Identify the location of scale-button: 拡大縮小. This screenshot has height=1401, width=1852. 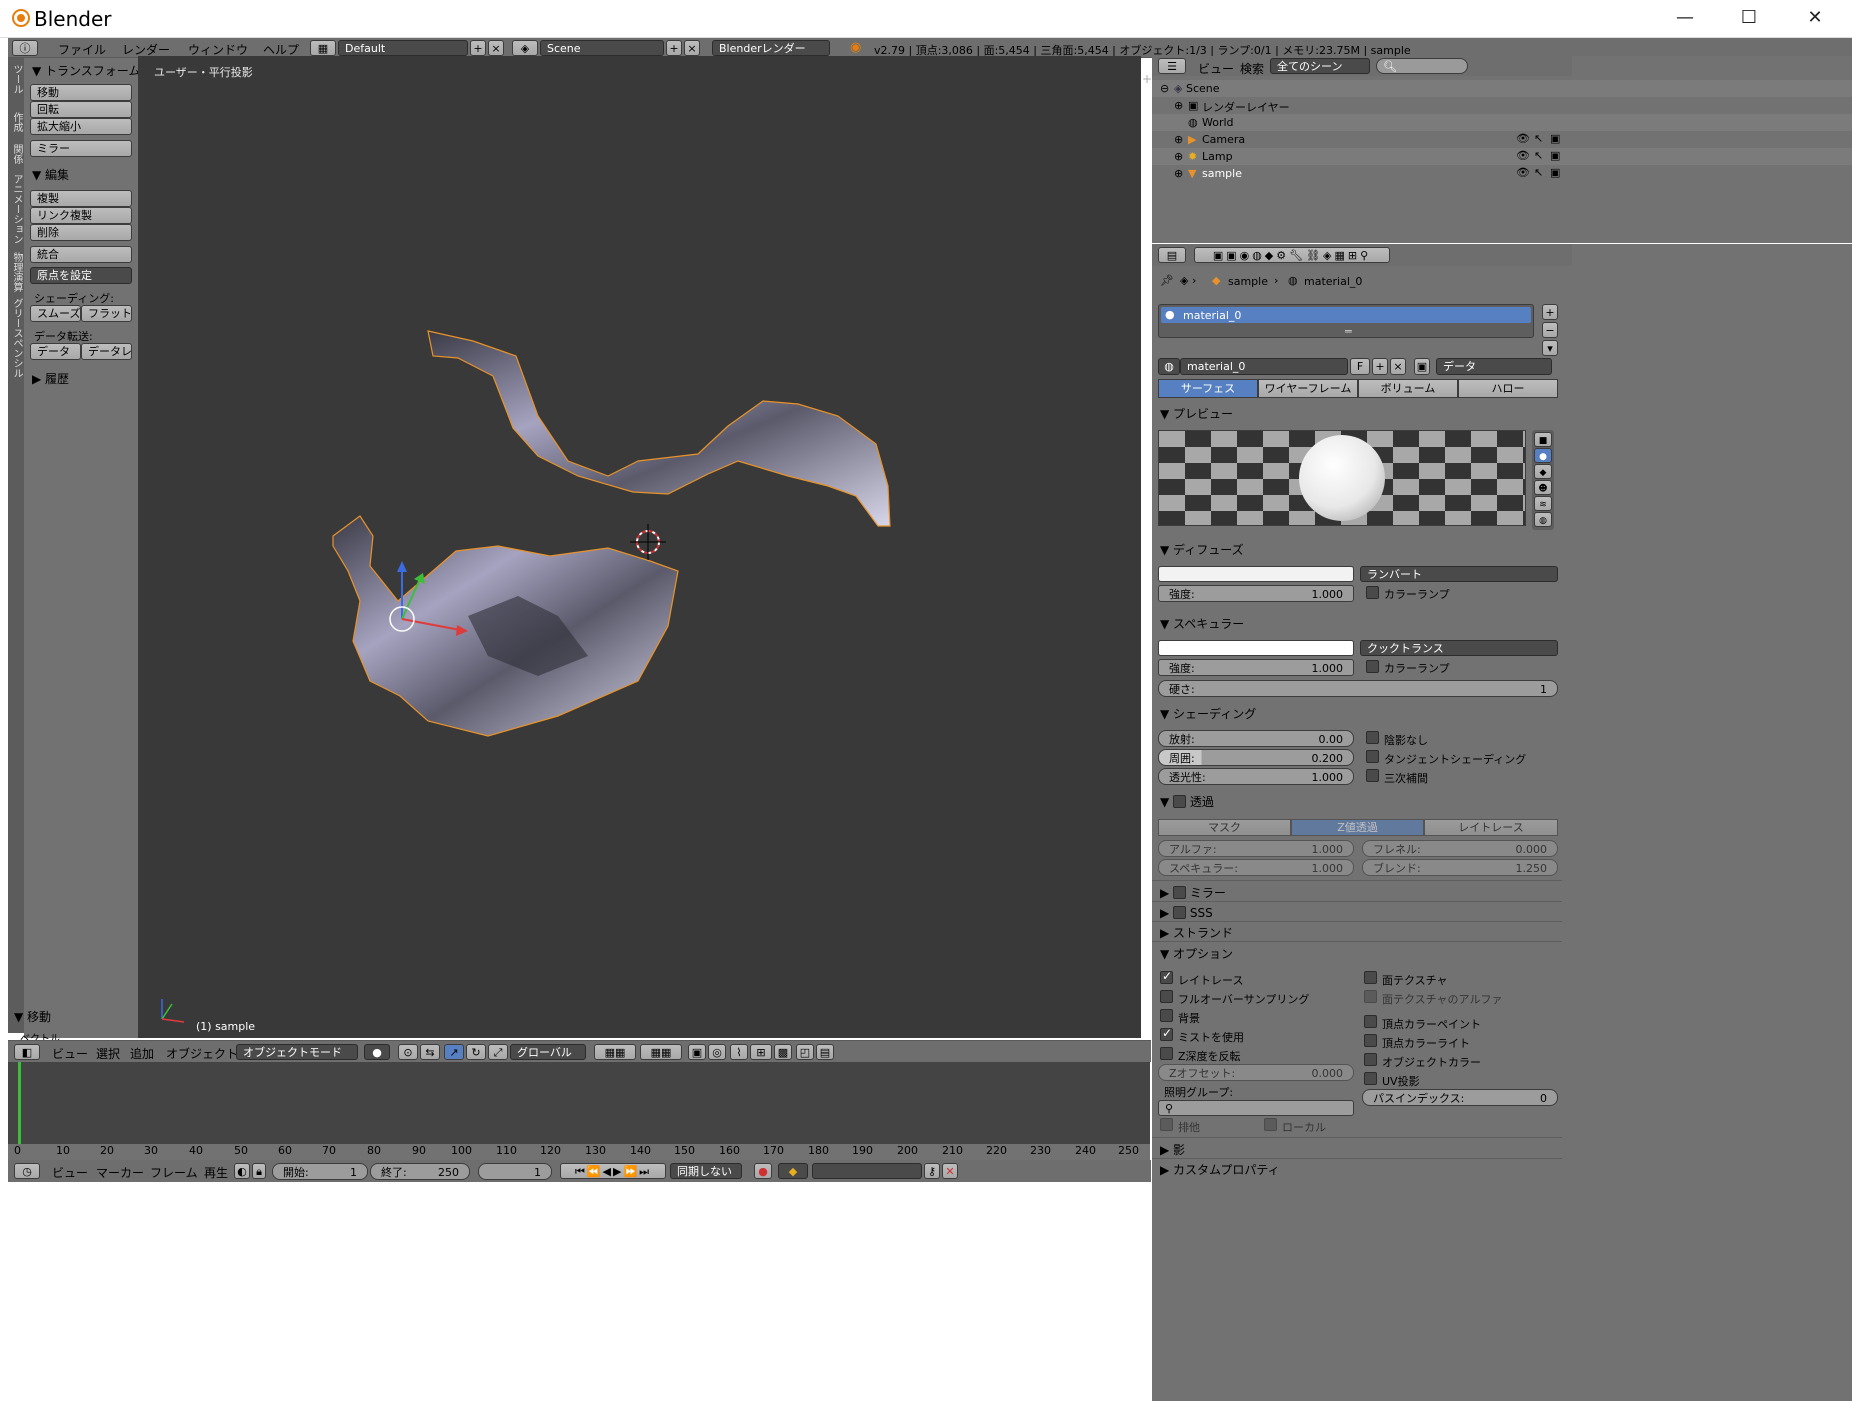
(81, 126).